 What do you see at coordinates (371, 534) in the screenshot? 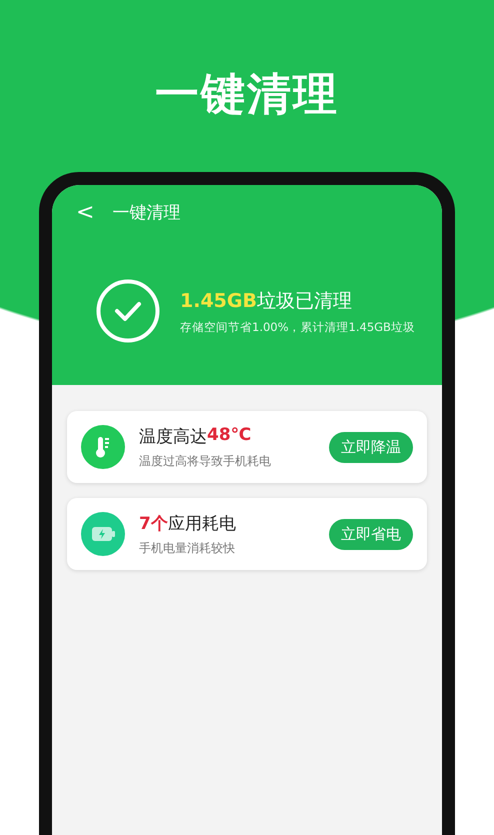
I see `action-button: 立即省电` at bounding box center [371, 534].